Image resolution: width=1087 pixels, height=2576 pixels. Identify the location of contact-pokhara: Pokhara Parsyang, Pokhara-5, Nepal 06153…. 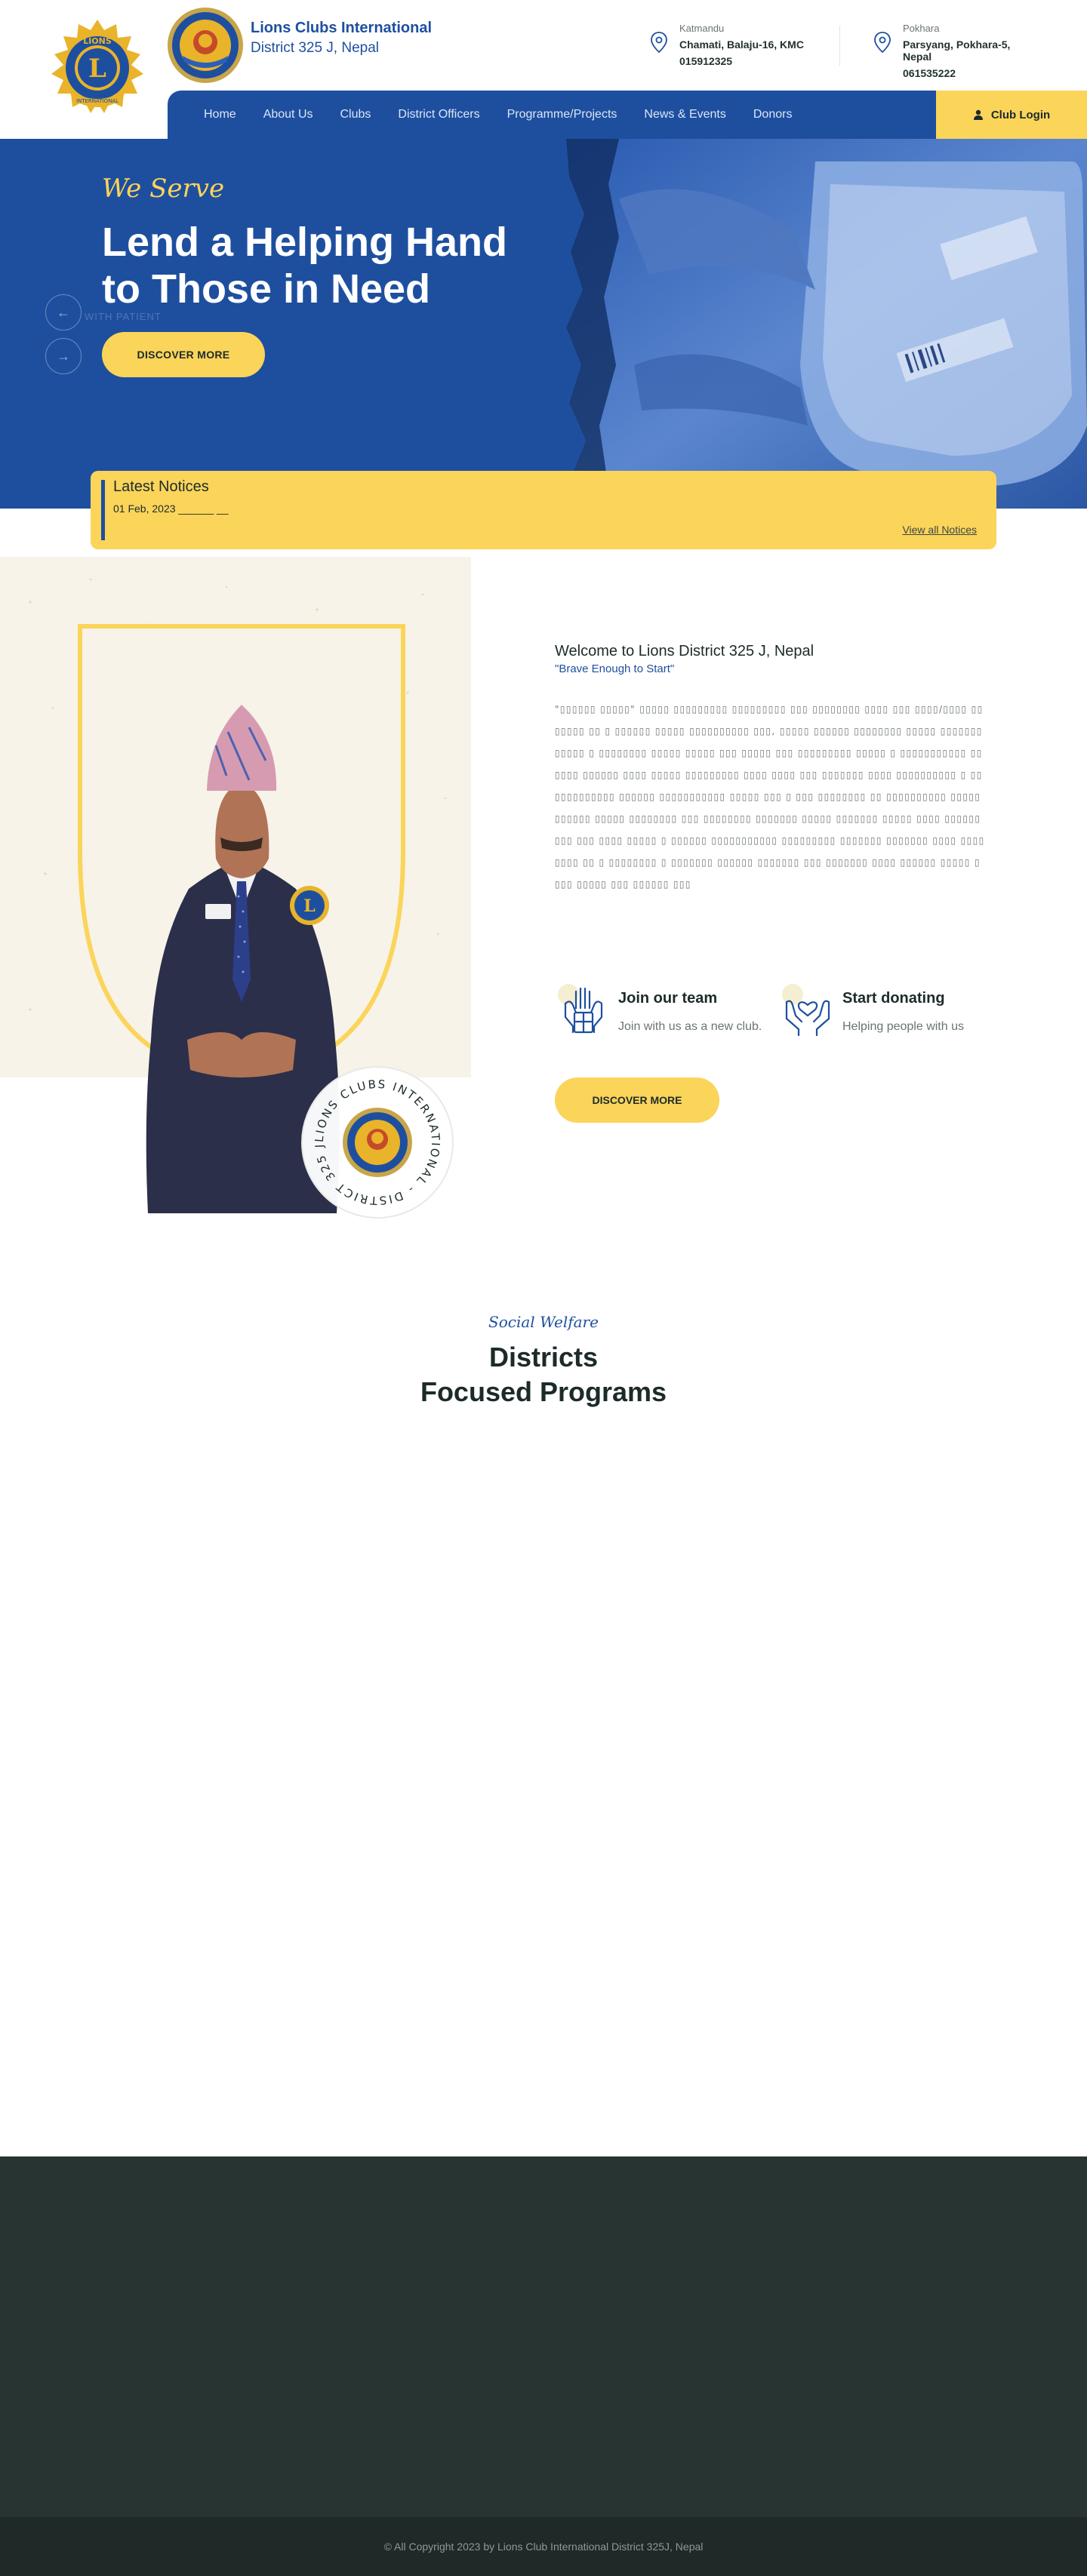
(957, 51).